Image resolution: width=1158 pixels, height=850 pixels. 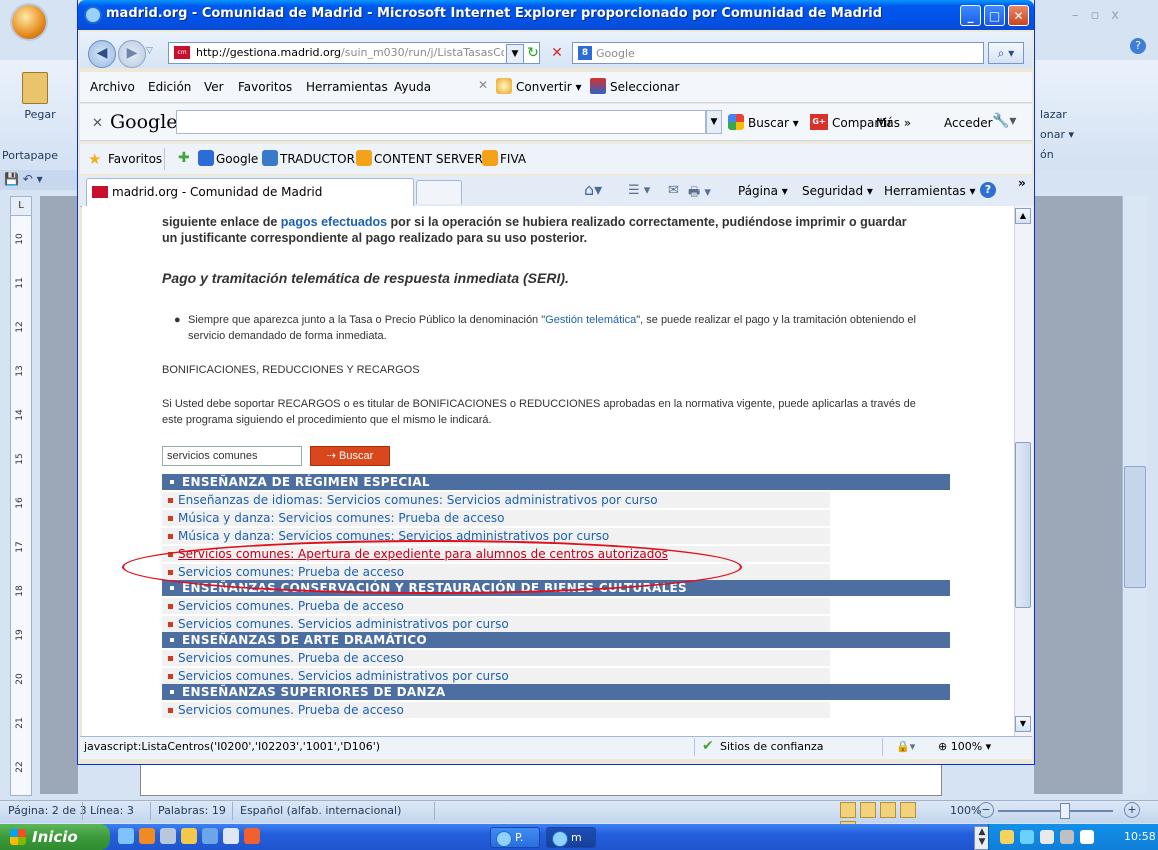 I want to click on forward-button: ▶, so click(x=132, y=54).